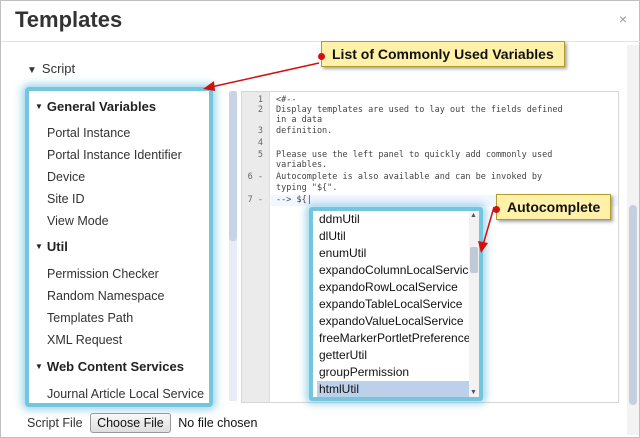 The image size is (640, 438). I want to click on variables-callout: List of Commonly Used Variables, so click(441, 54).